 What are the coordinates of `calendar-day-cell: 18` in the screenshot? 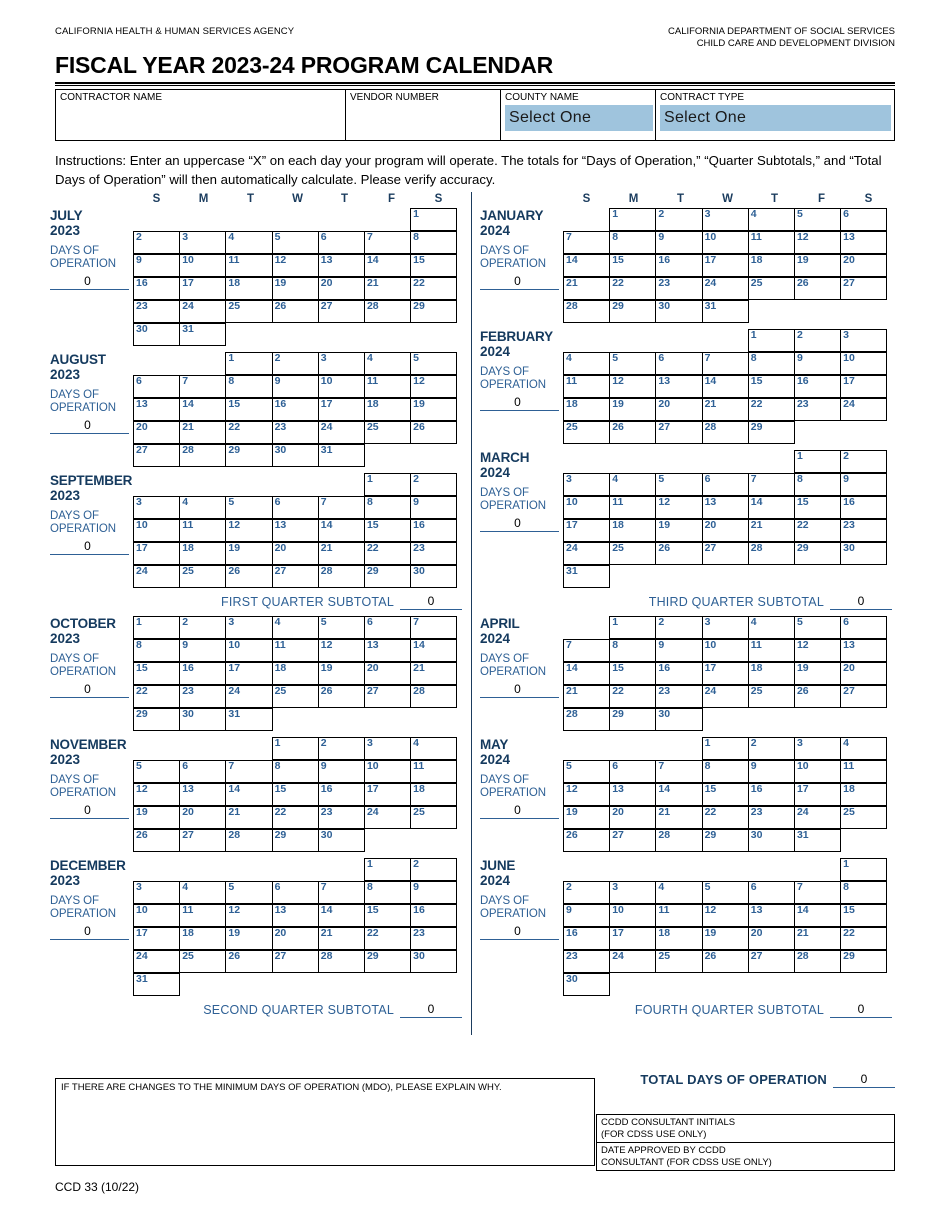 It's located at (249, 288).